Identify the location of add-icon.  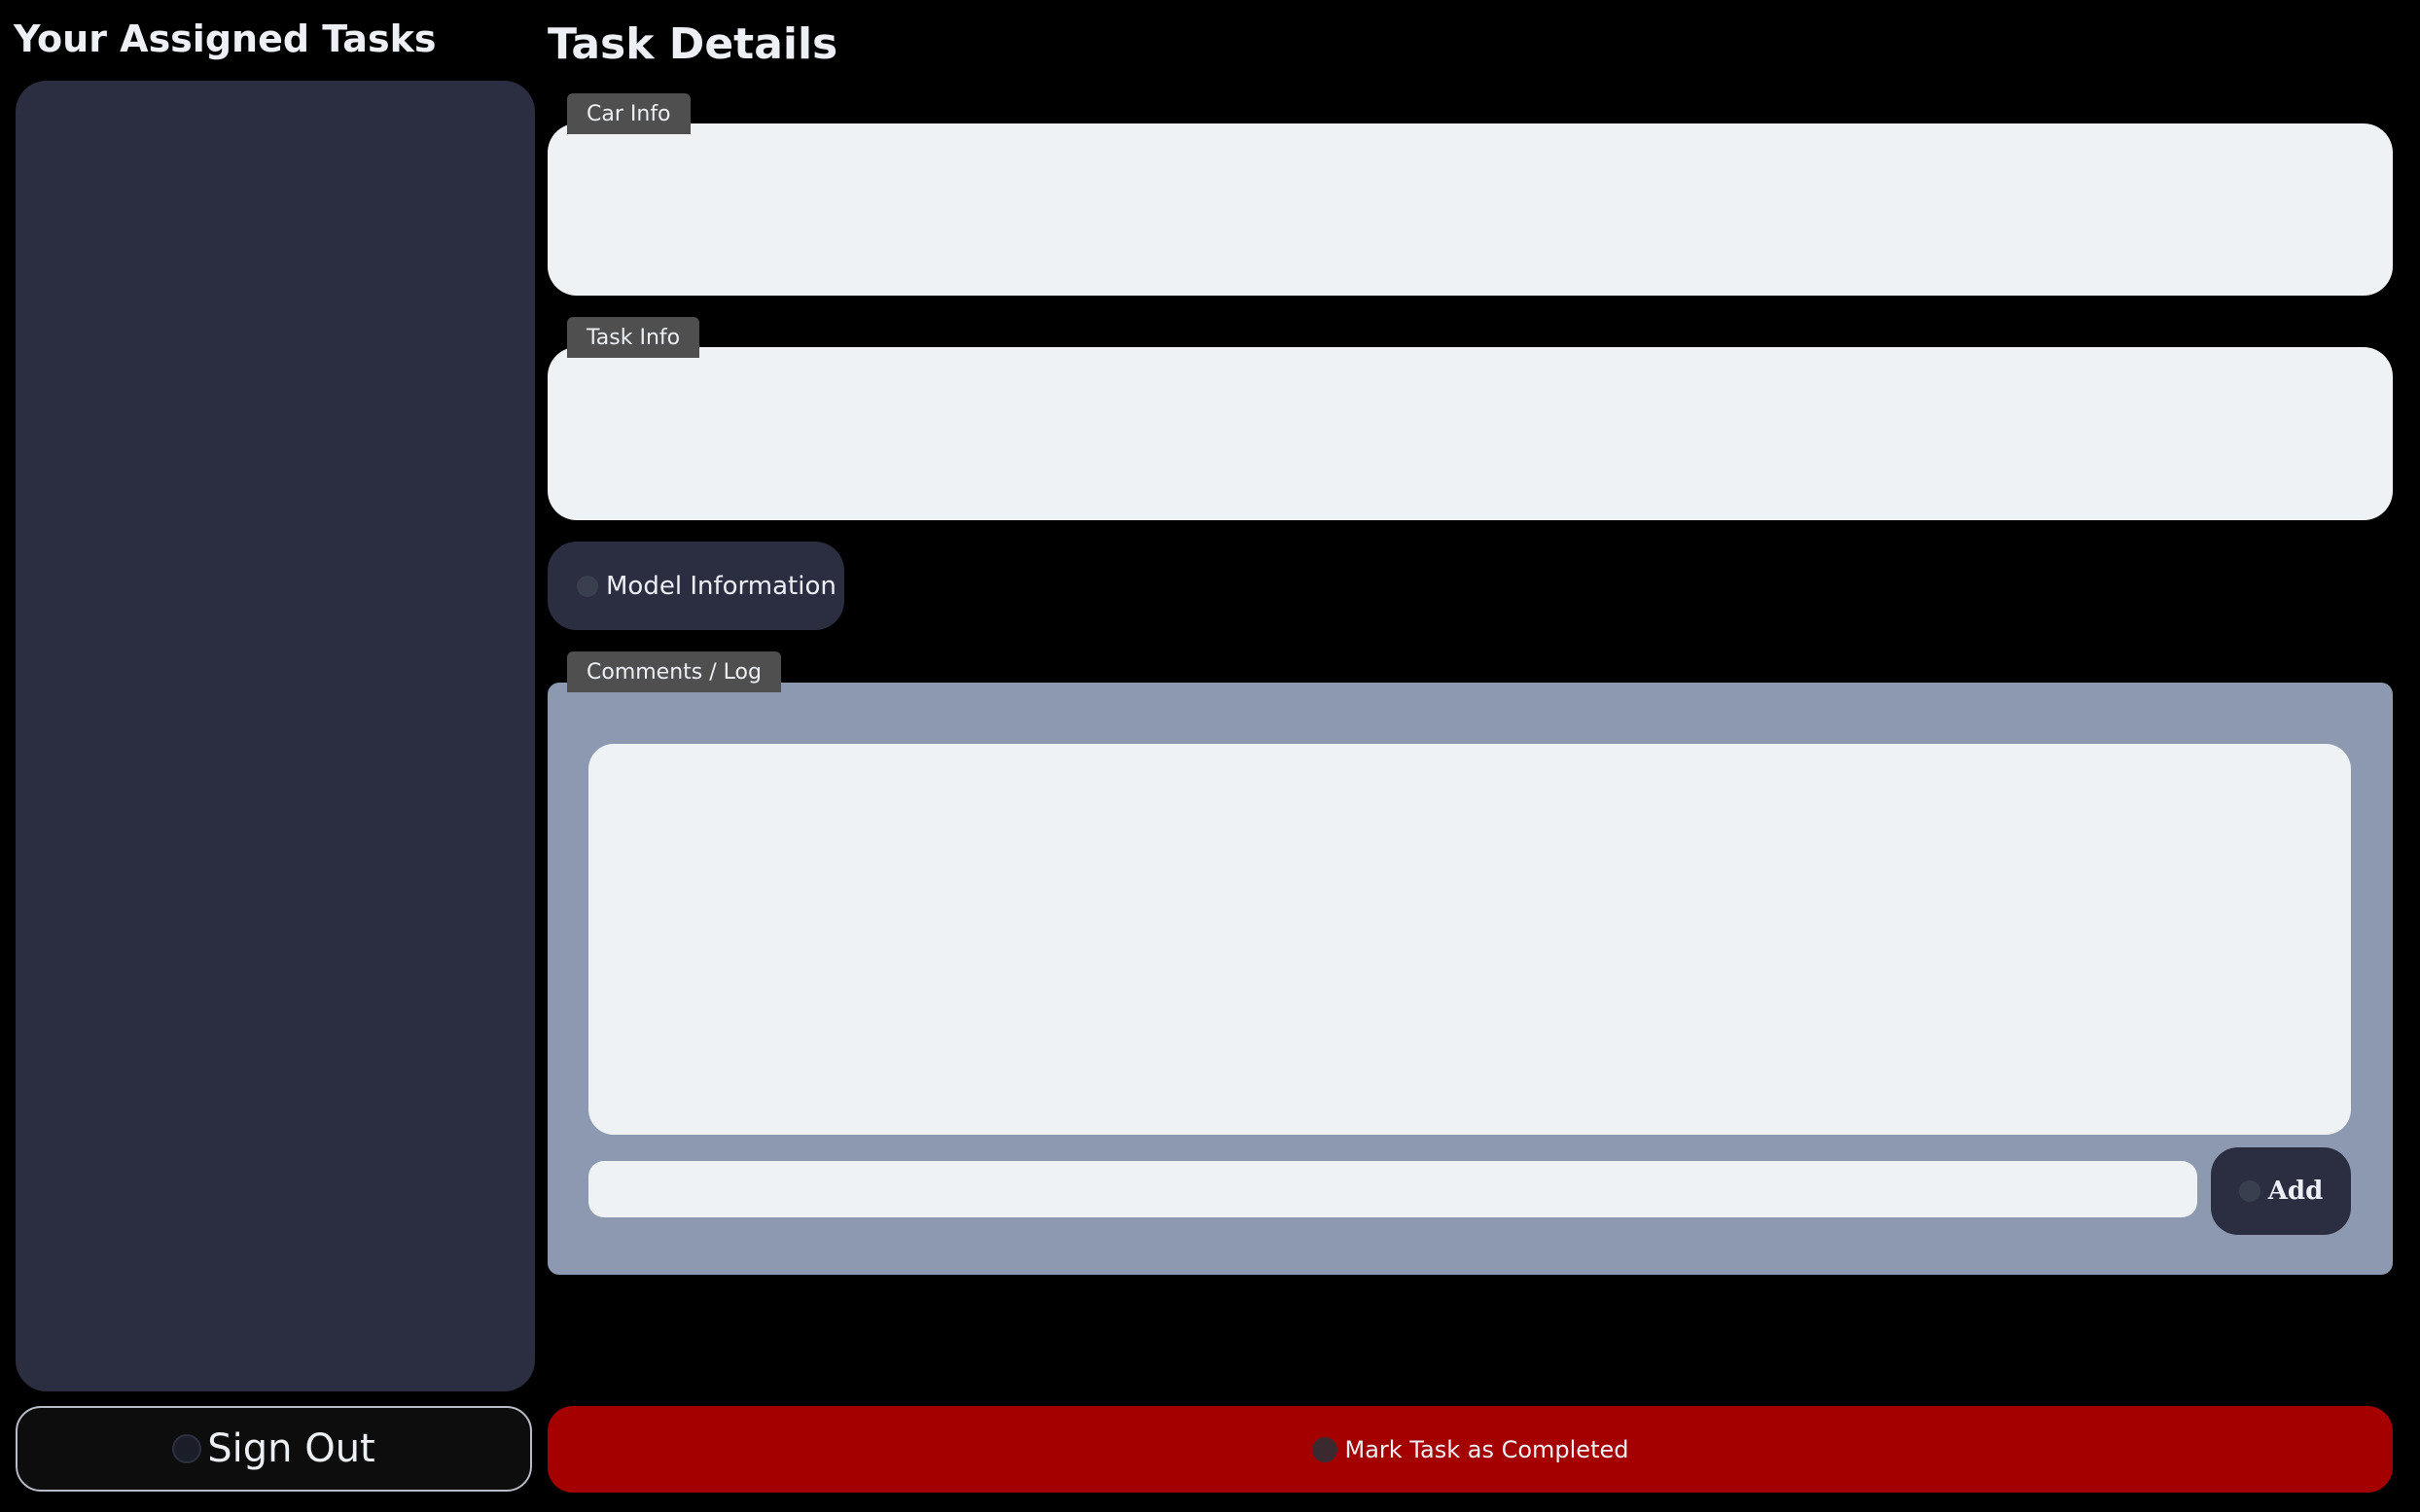
(2249, 1191).